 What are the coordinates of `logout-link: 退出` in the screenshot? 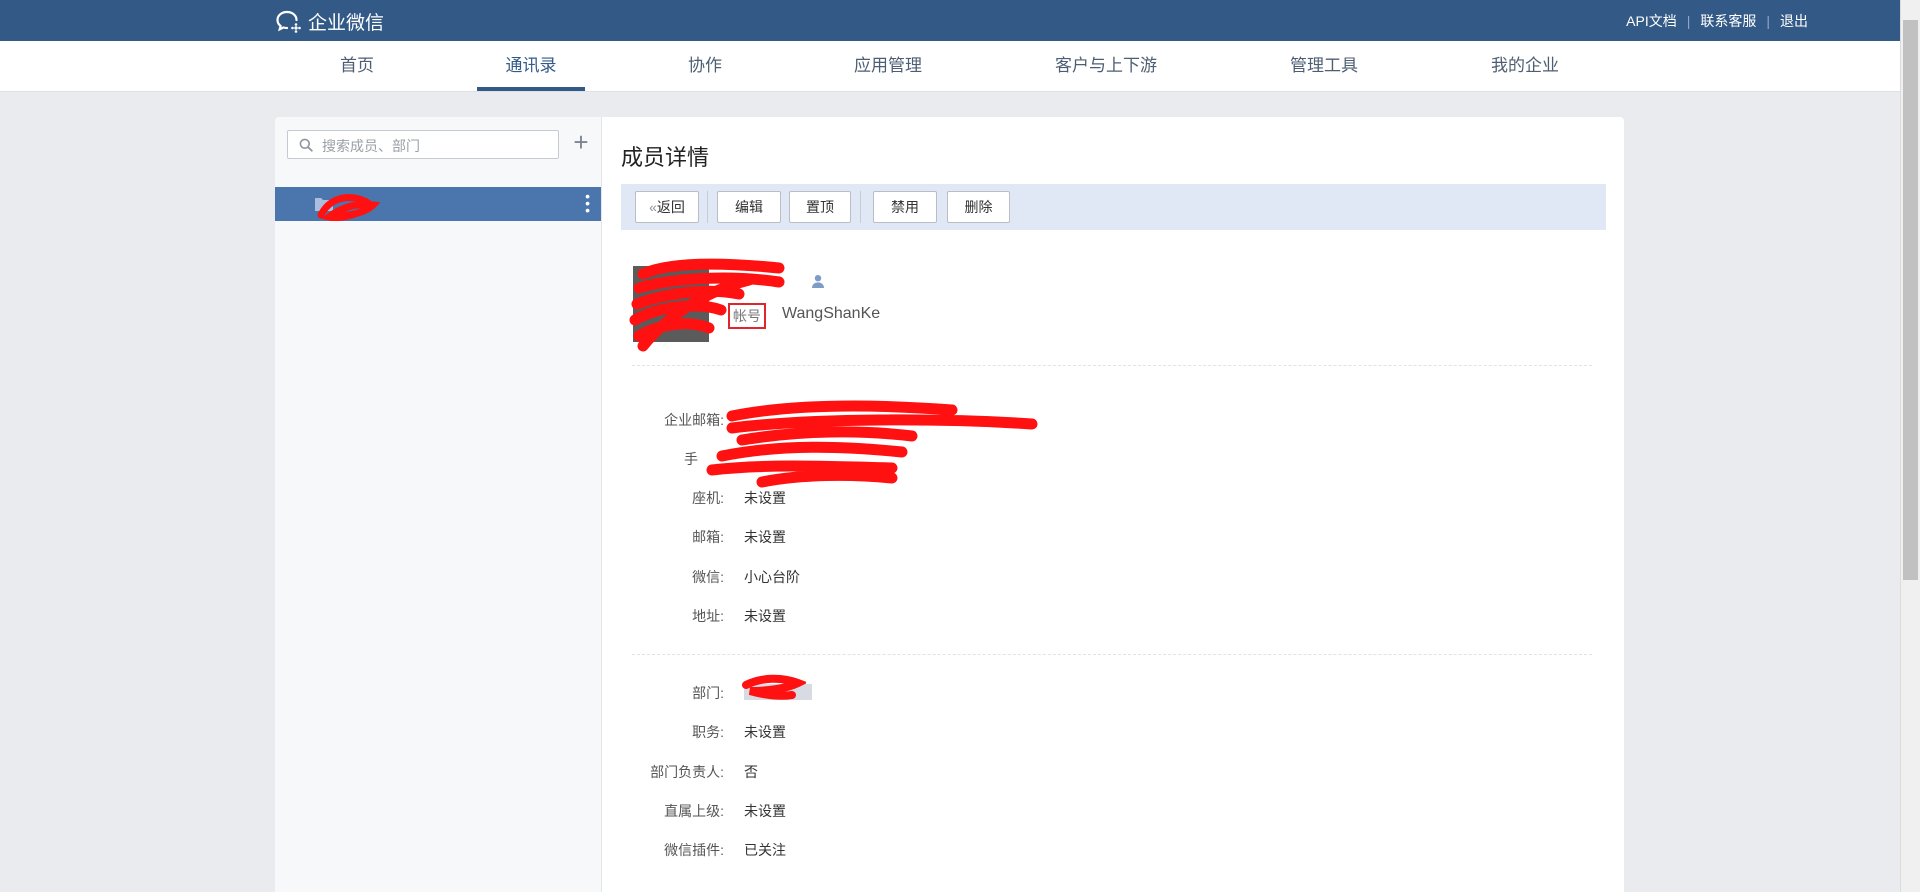 It's located at (1794, 21).